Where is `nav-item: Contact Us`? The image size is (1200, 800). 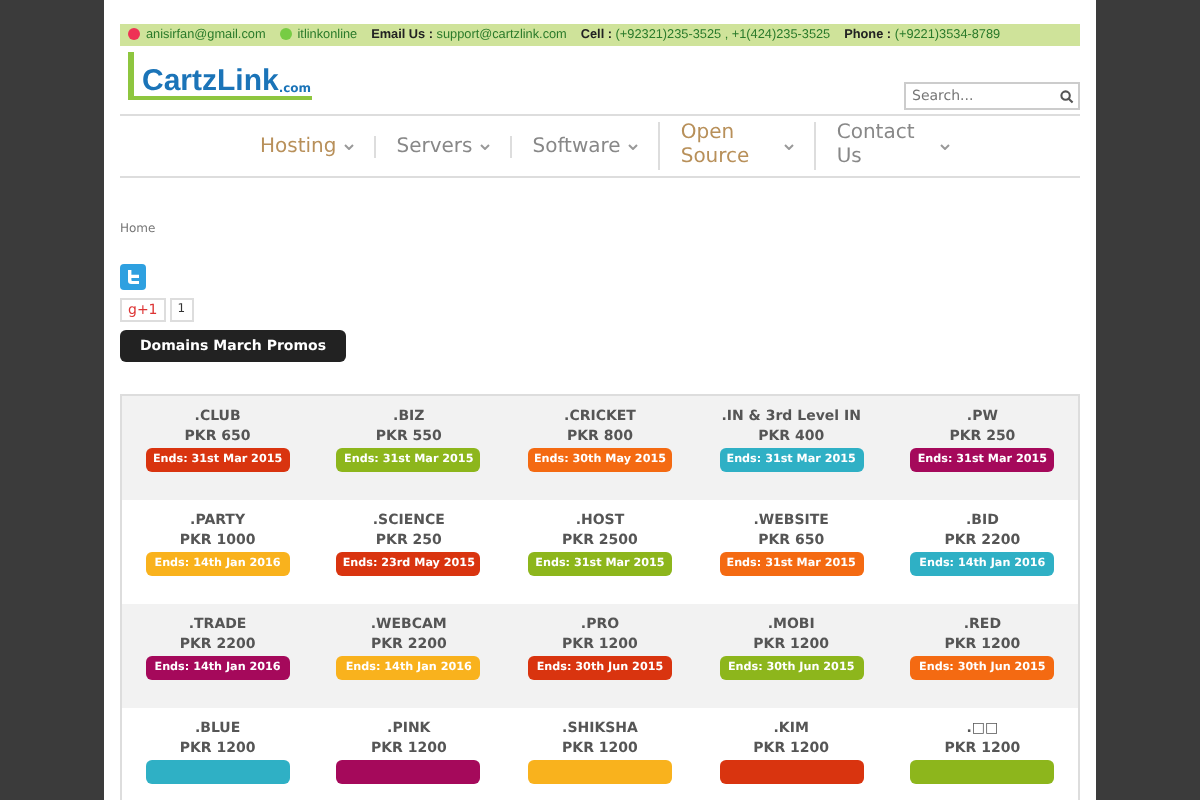 nav-item: Contact Us is located at coordinates (892, 146).